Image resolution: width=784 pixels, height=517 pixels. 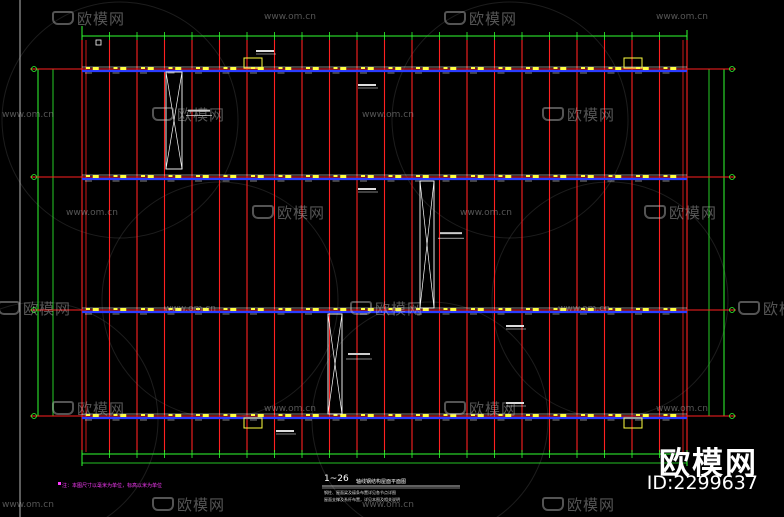 I want to click on drawing-title-text: 轴线钢结构屋面平面图, so click(x=381, y=482).